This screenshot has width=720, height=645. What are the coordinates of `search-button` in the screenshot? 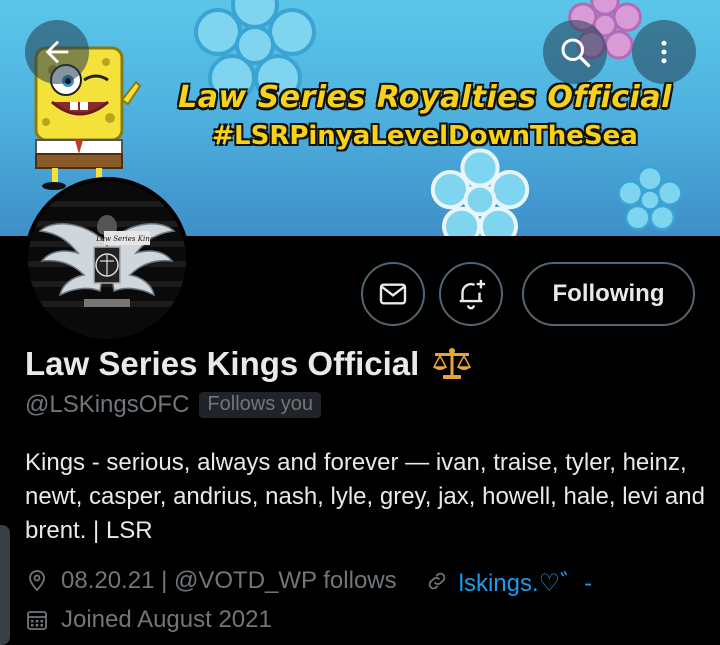 It's located at (575, 52).